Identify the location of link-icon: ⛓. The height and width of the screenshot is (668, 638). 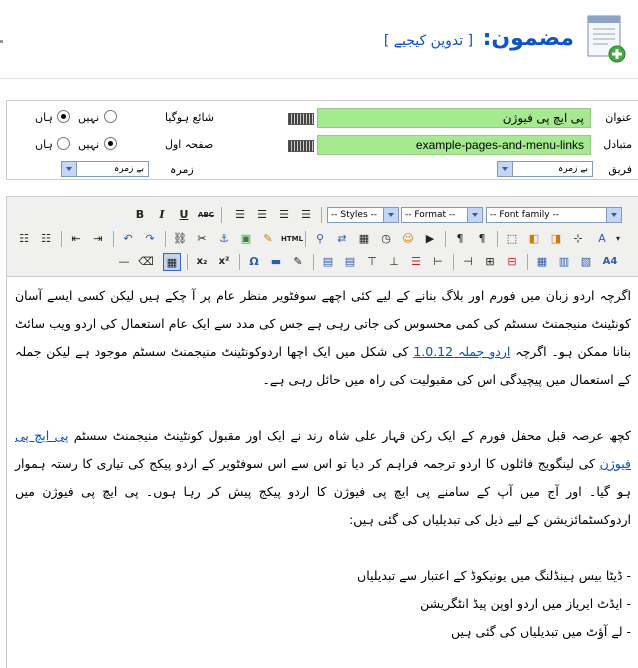
(180, 239).